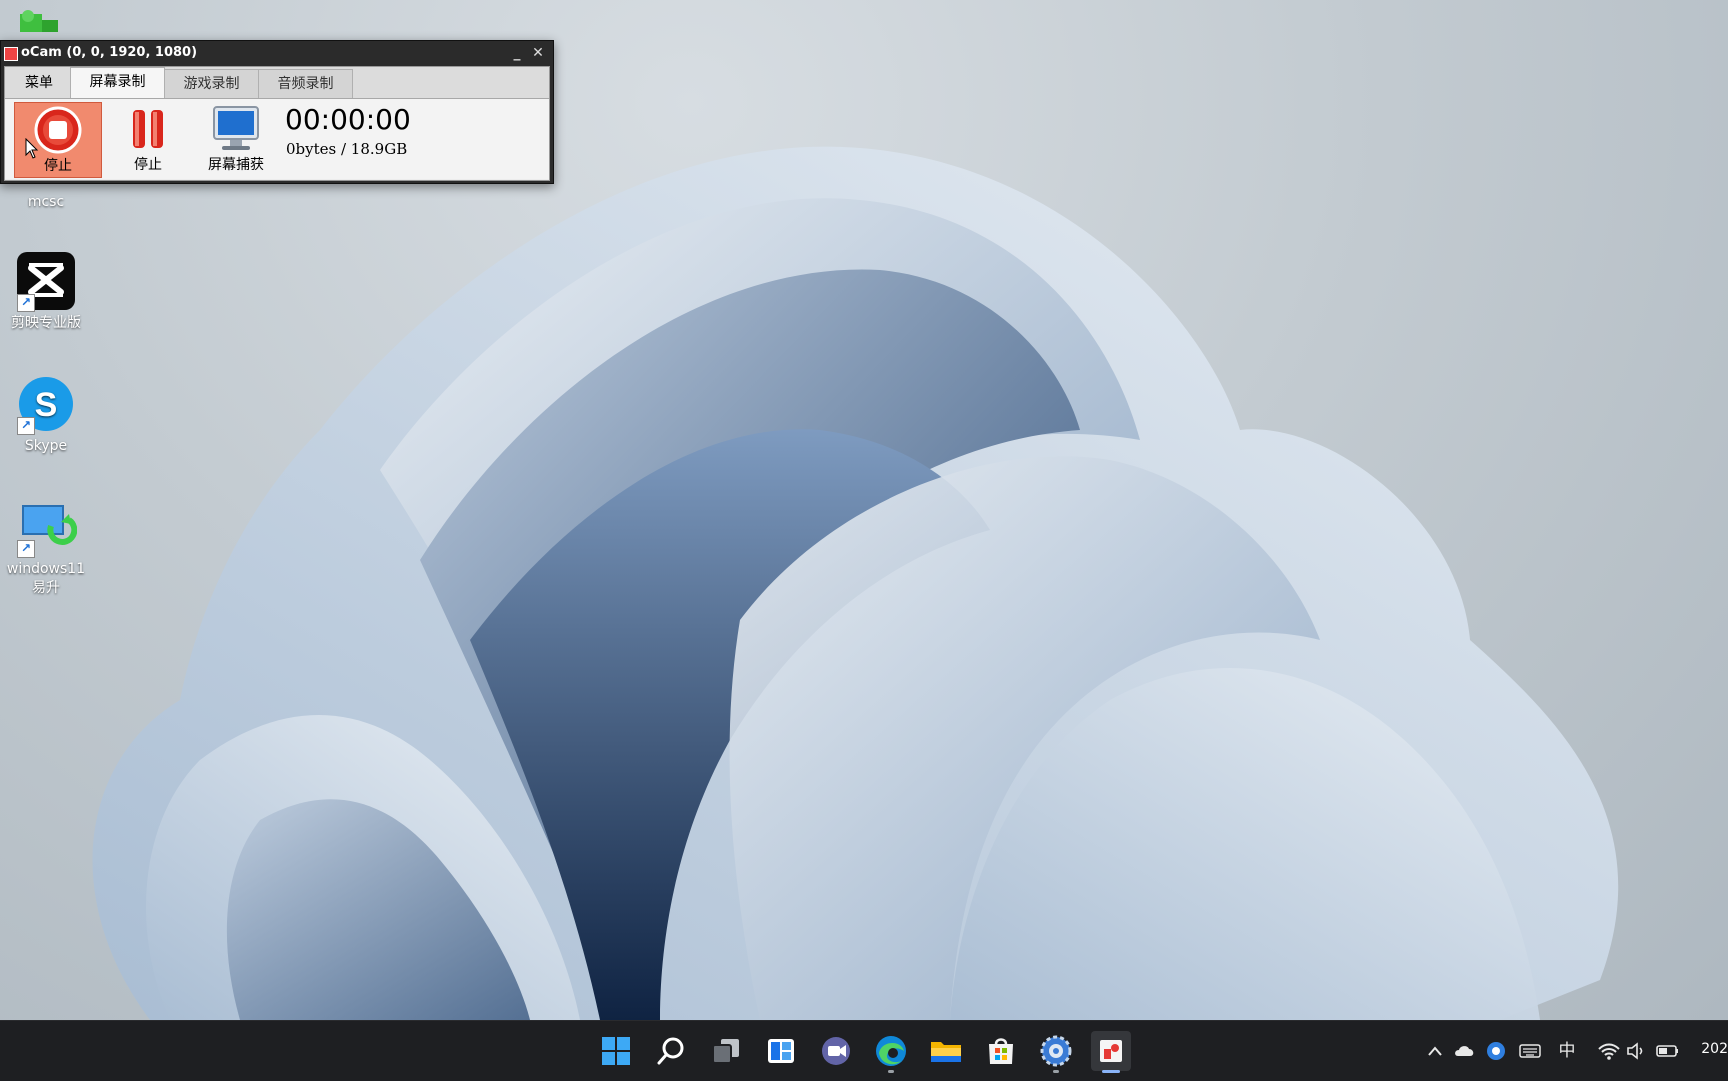 The height and width of the screenshot is (1081, 1728). Describe the element at coordinates (148, 129) in the screenshot. I see `pause-icon` at that location.